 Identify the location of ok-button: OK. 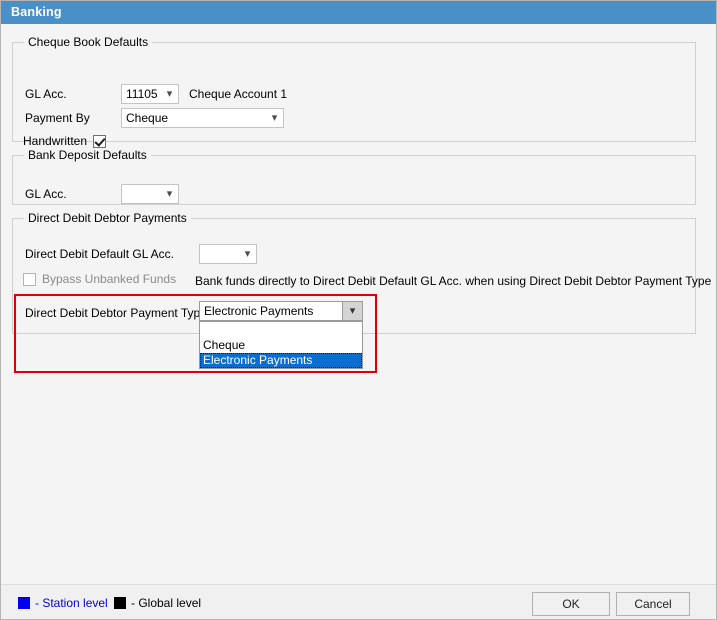
(571, 604).